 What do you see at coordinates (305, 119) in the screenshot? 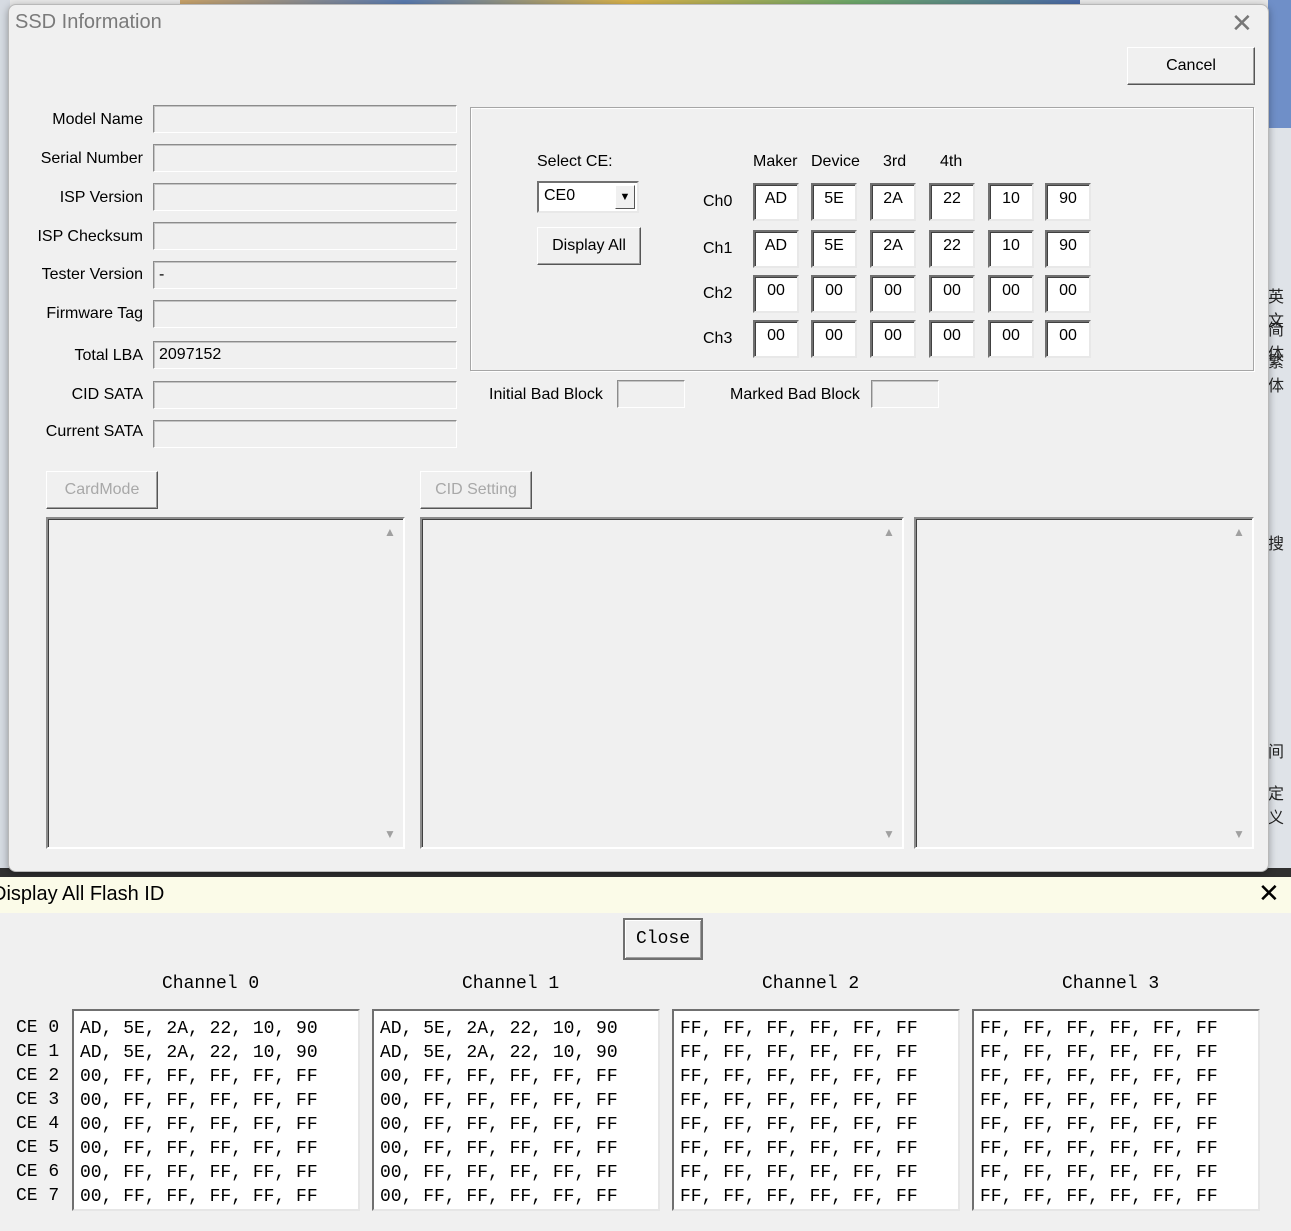
I see `model-name-field` at bounding box center [305, 119].